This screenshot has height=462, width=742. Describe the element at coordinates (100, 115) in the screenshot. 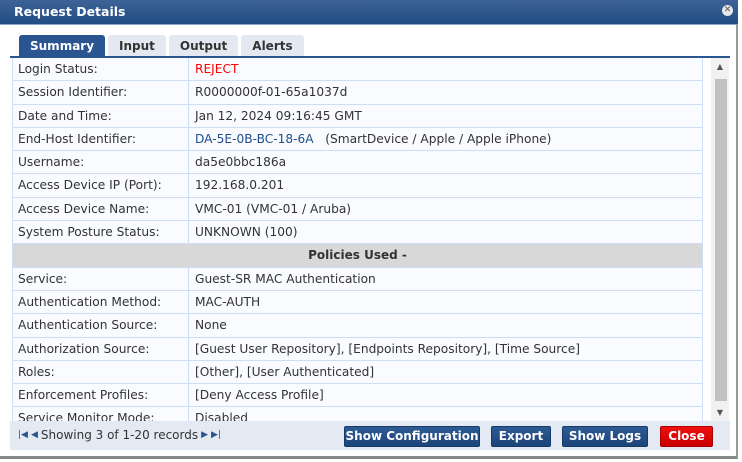

I see `row-label: Date and Time:` at that location.